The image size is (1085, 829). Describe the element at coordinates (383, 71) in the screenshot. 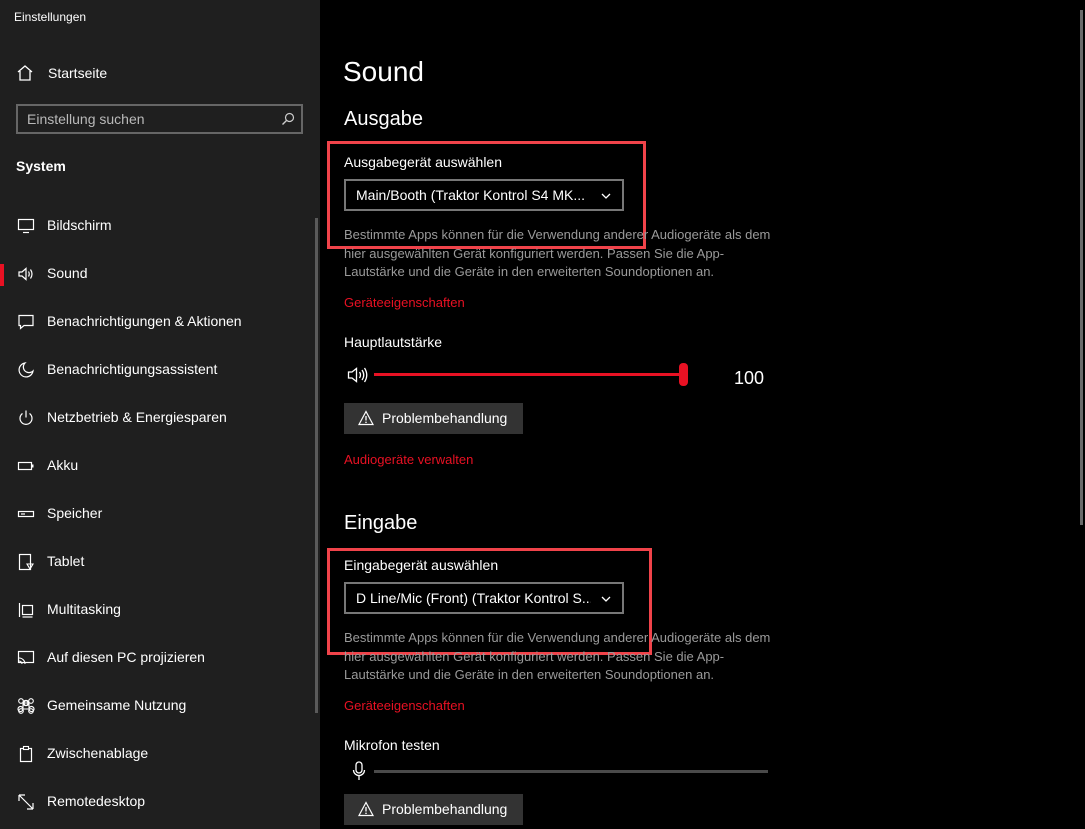

I see `page-title: Sound` at that location.